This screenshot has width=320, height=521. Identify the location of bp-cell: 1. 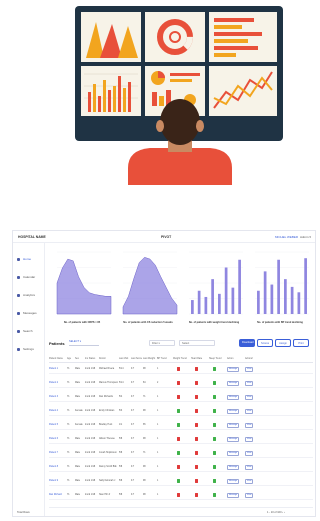
(158, 494).